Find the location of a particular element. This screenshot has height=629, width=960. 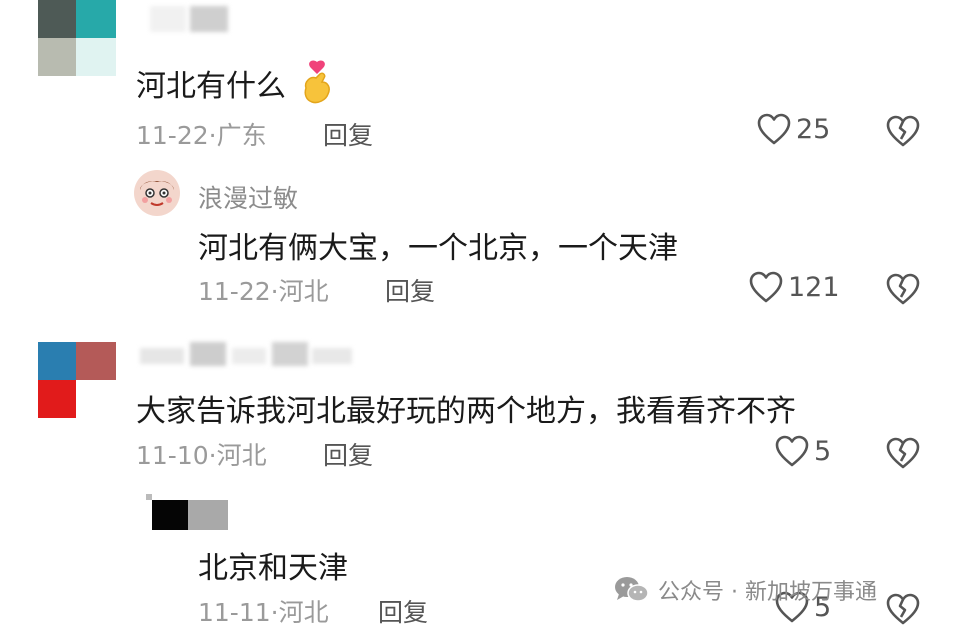

username: 浪漫过敏 is located at coordinates (248, 197).